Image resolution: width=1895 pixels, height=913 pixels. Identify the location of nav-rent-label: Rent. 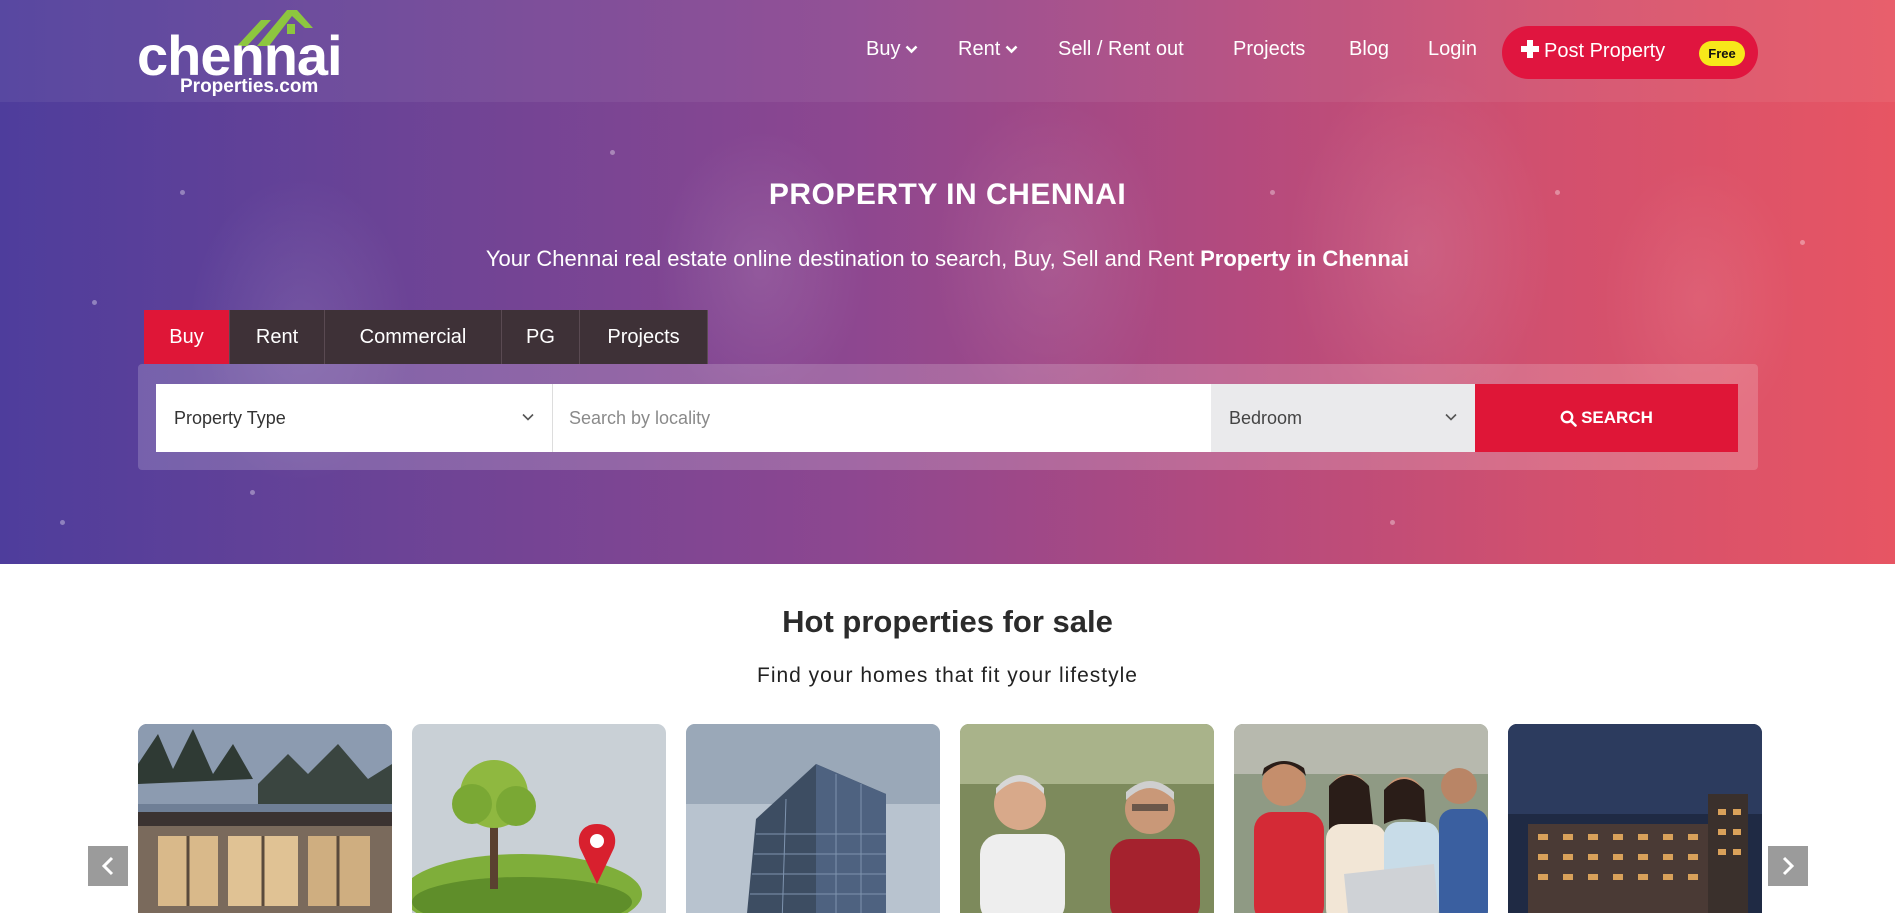
(979, 49).